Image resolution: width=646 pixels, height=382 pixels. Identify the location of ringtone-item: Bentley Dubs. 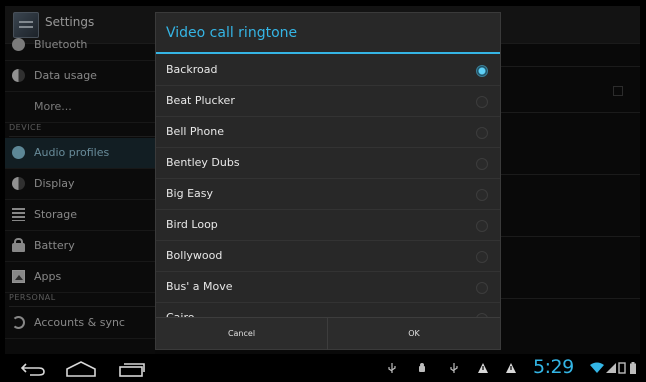
(328, 163).